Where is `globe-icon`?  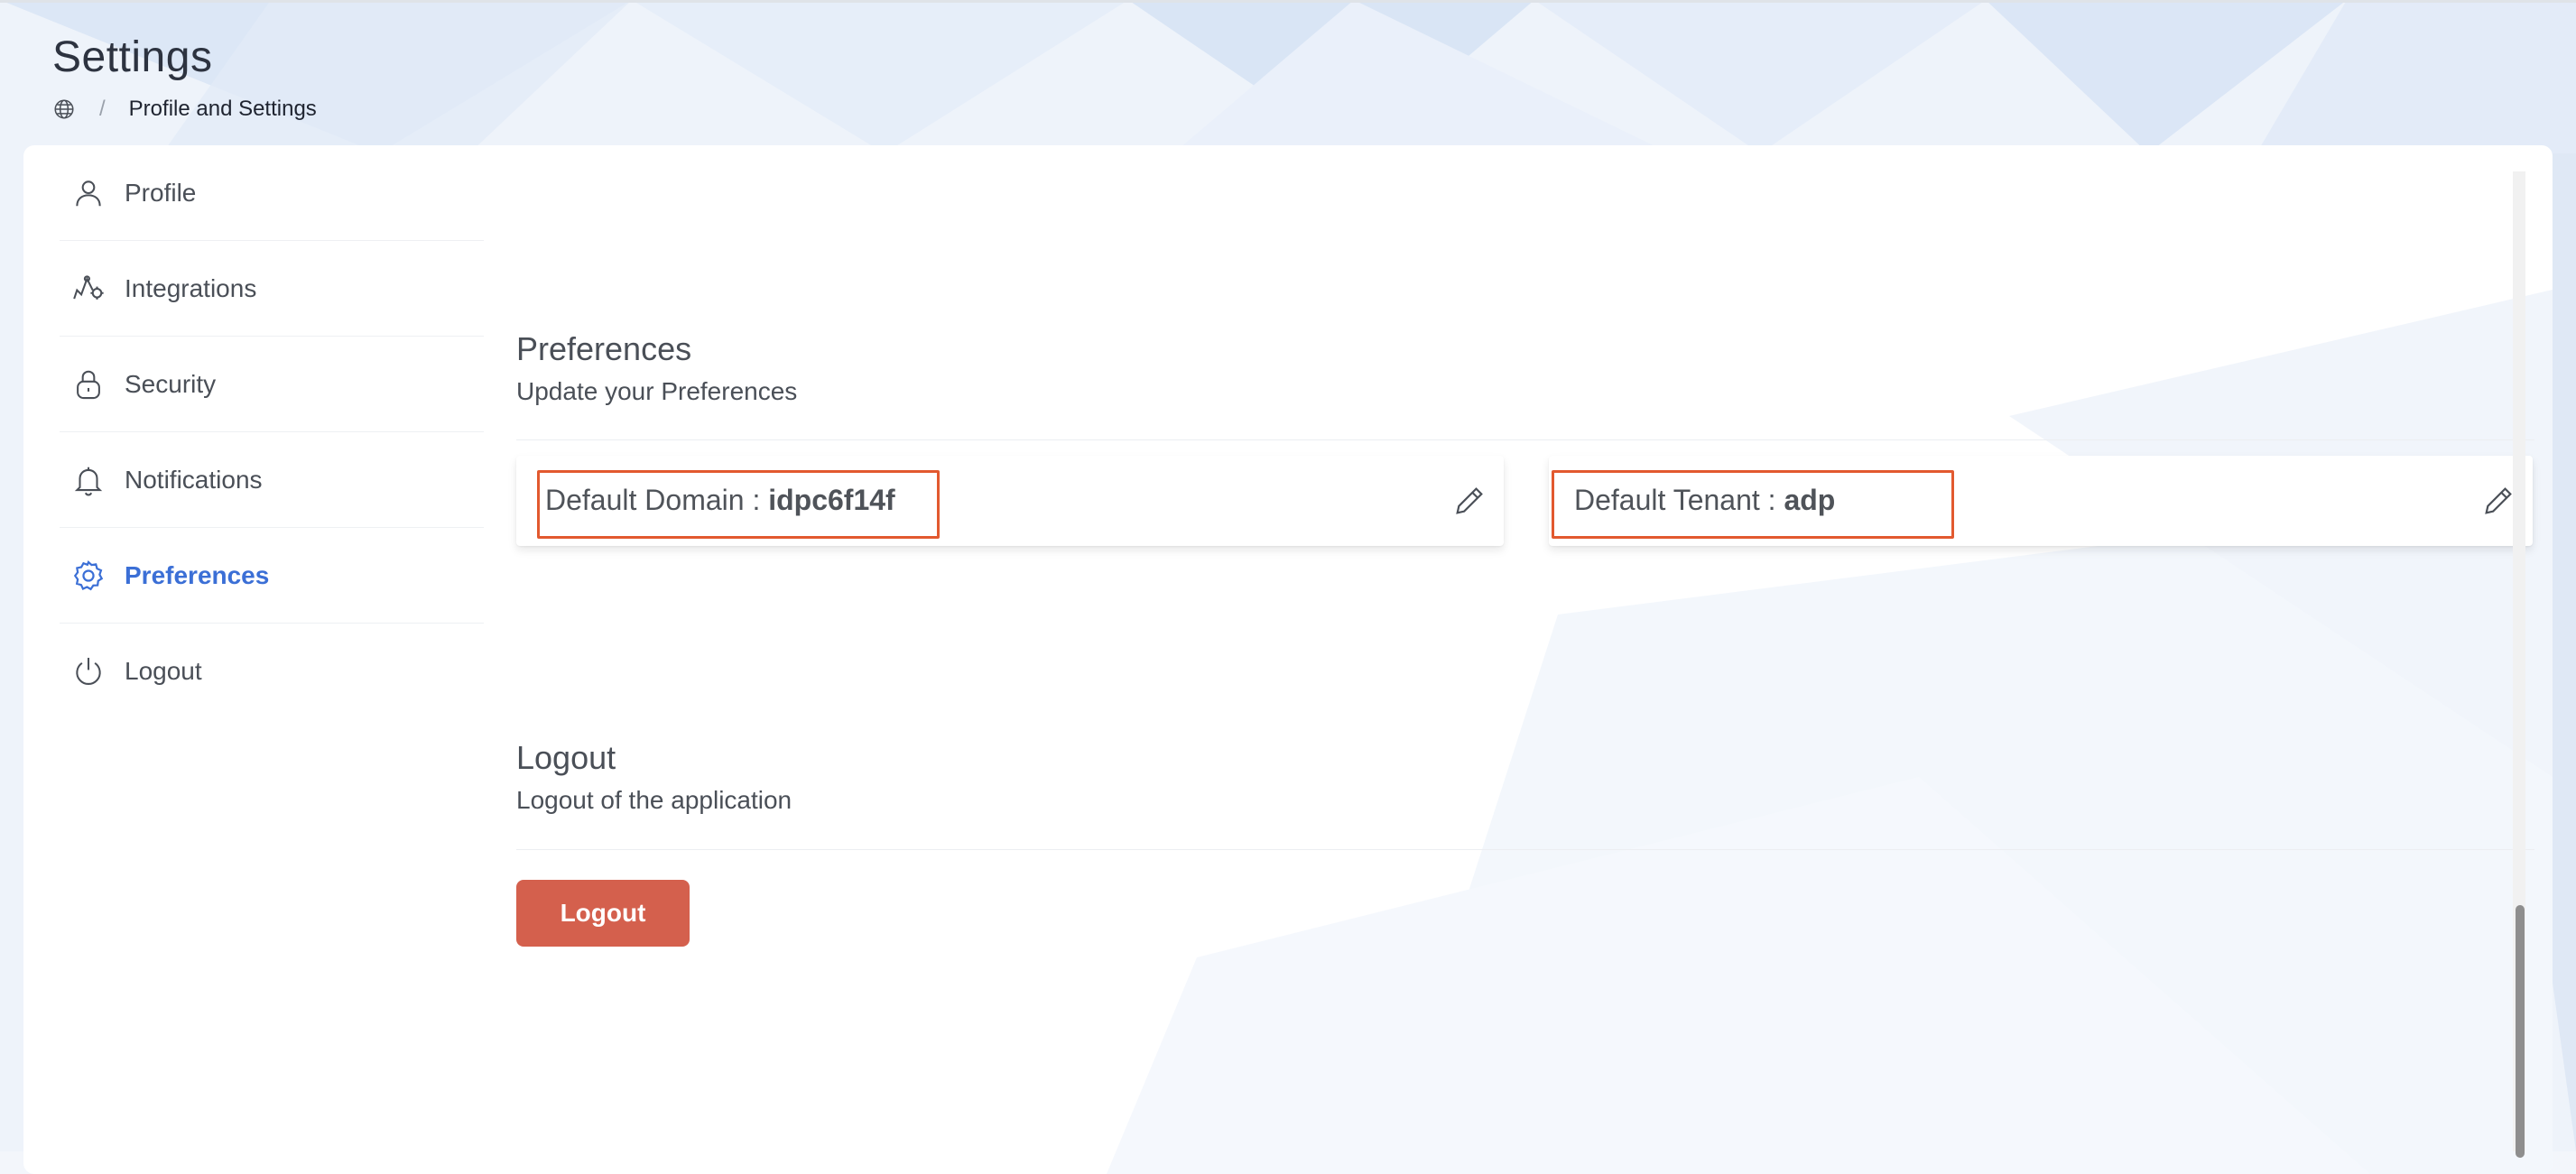 globe-icon is located at coordinates (64, 109).